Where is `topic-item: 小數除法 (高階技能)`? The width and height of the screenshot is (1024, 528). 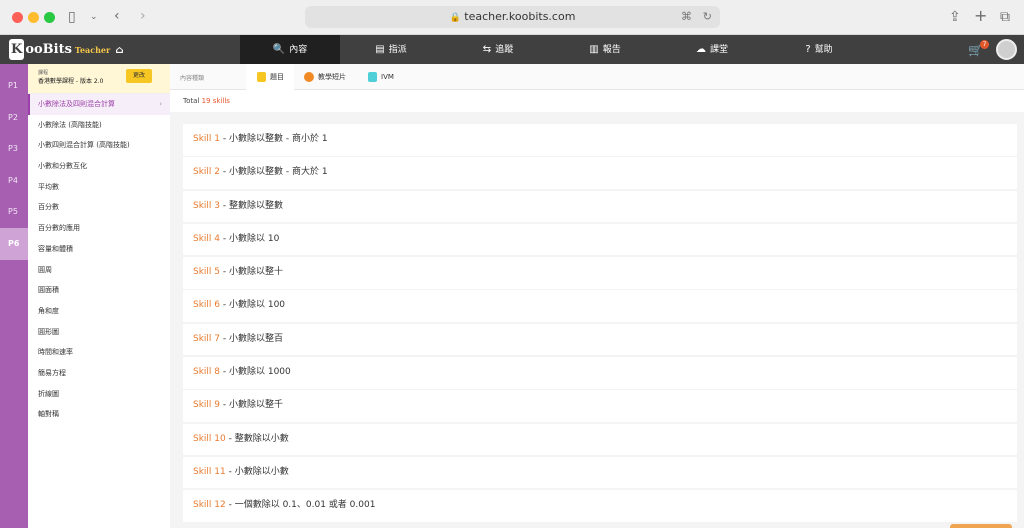
topic-item: 小數除法 (高階技能) is located at coordinates (99, 125).